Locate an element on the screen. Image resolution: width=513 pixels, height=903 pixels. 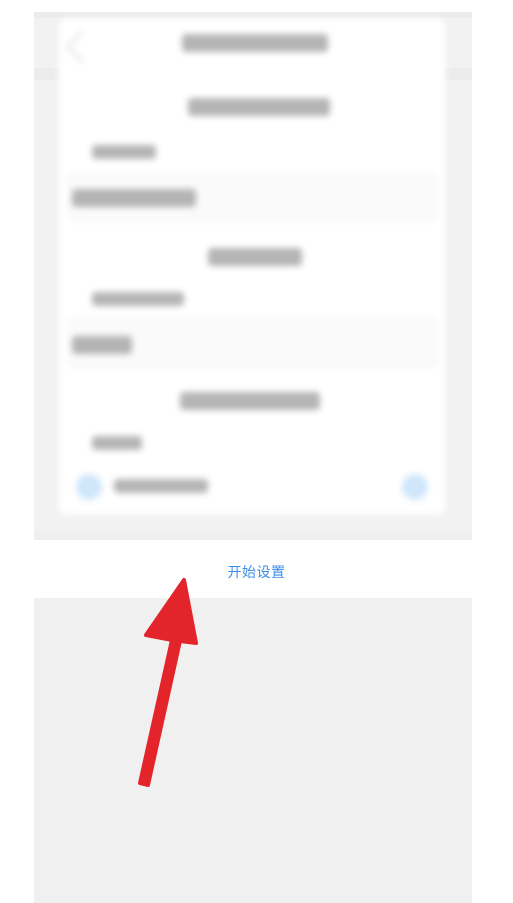
back-icon is located at coordinates (81, 46).